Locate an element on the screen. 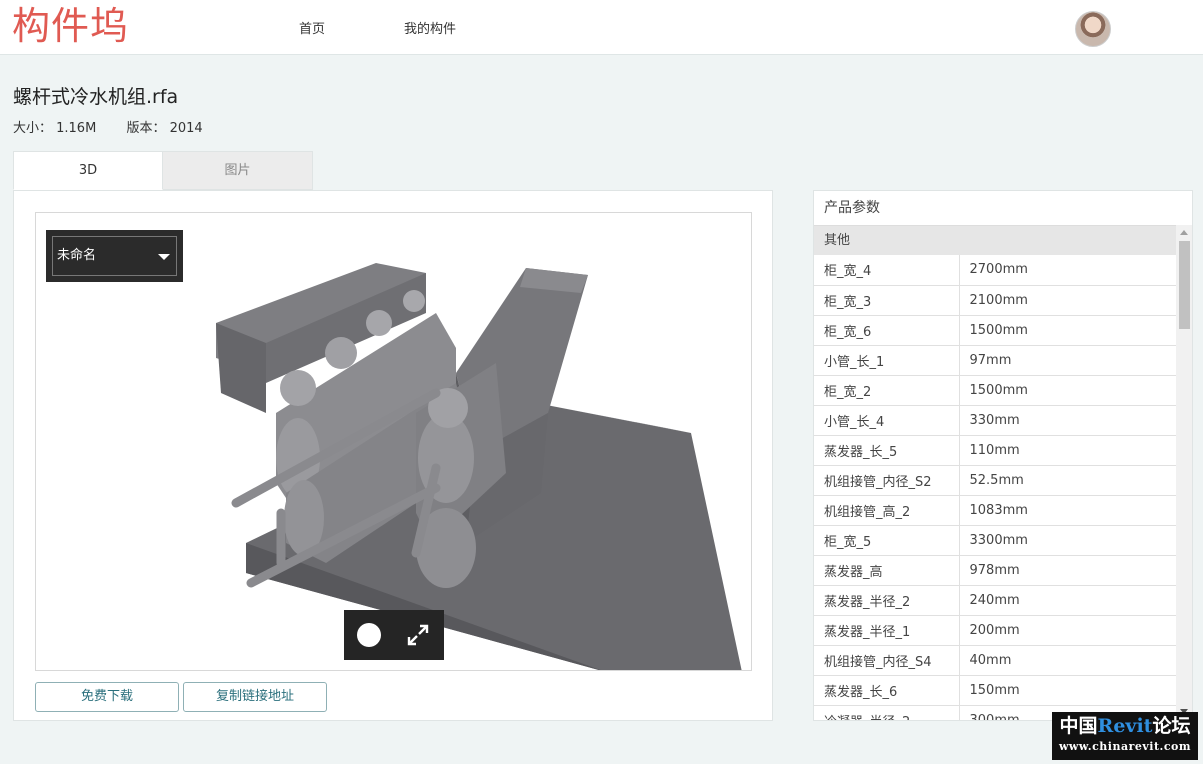 This screenshot has height=764, width=1203. file-size: 大小： 1.16M is located at coordinates (55, 128).